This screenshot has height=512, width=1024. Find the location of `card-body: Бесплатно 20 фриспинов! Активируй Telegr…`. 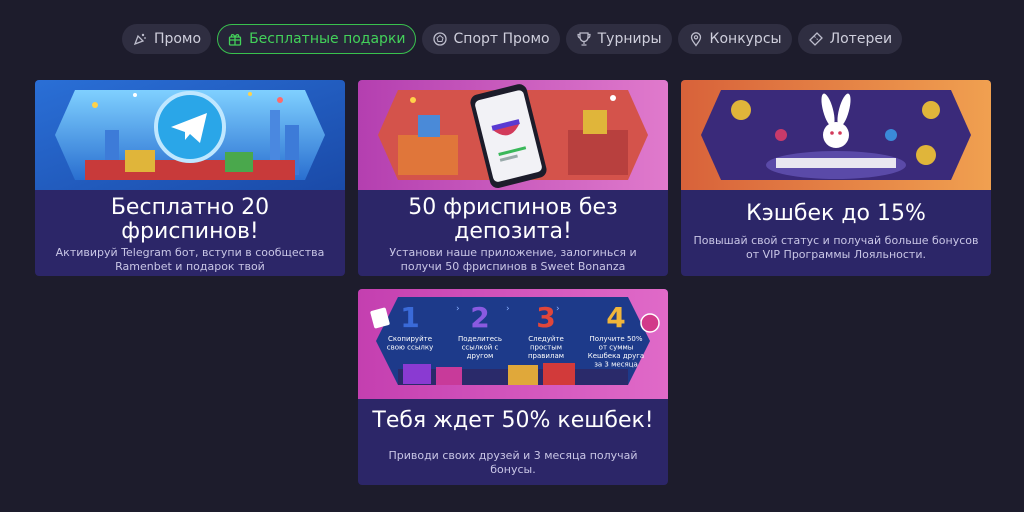

card-body: Бесплатно 20 фриспинов! Активируй Telegr… is located at coordinates (190, 233).